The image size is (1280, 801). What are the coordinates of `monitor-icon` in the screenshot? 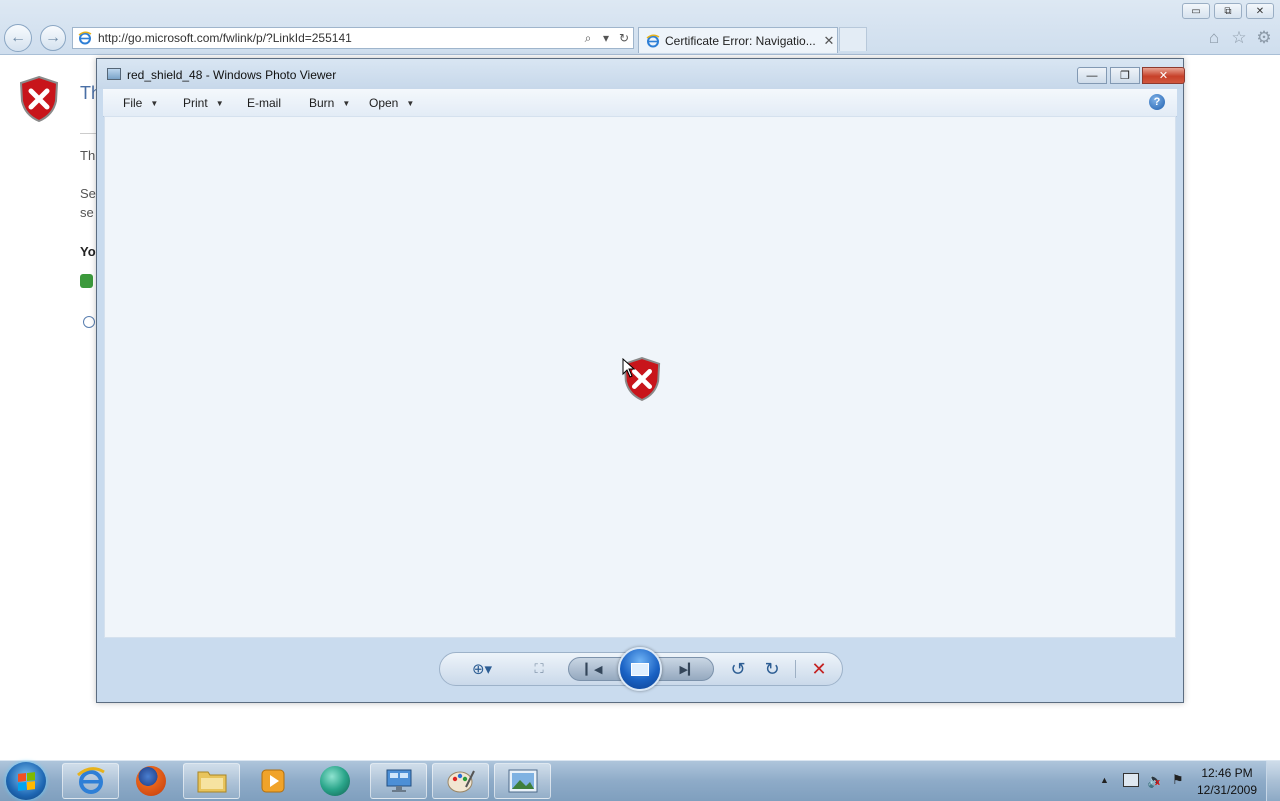 It's located at (398, 780).